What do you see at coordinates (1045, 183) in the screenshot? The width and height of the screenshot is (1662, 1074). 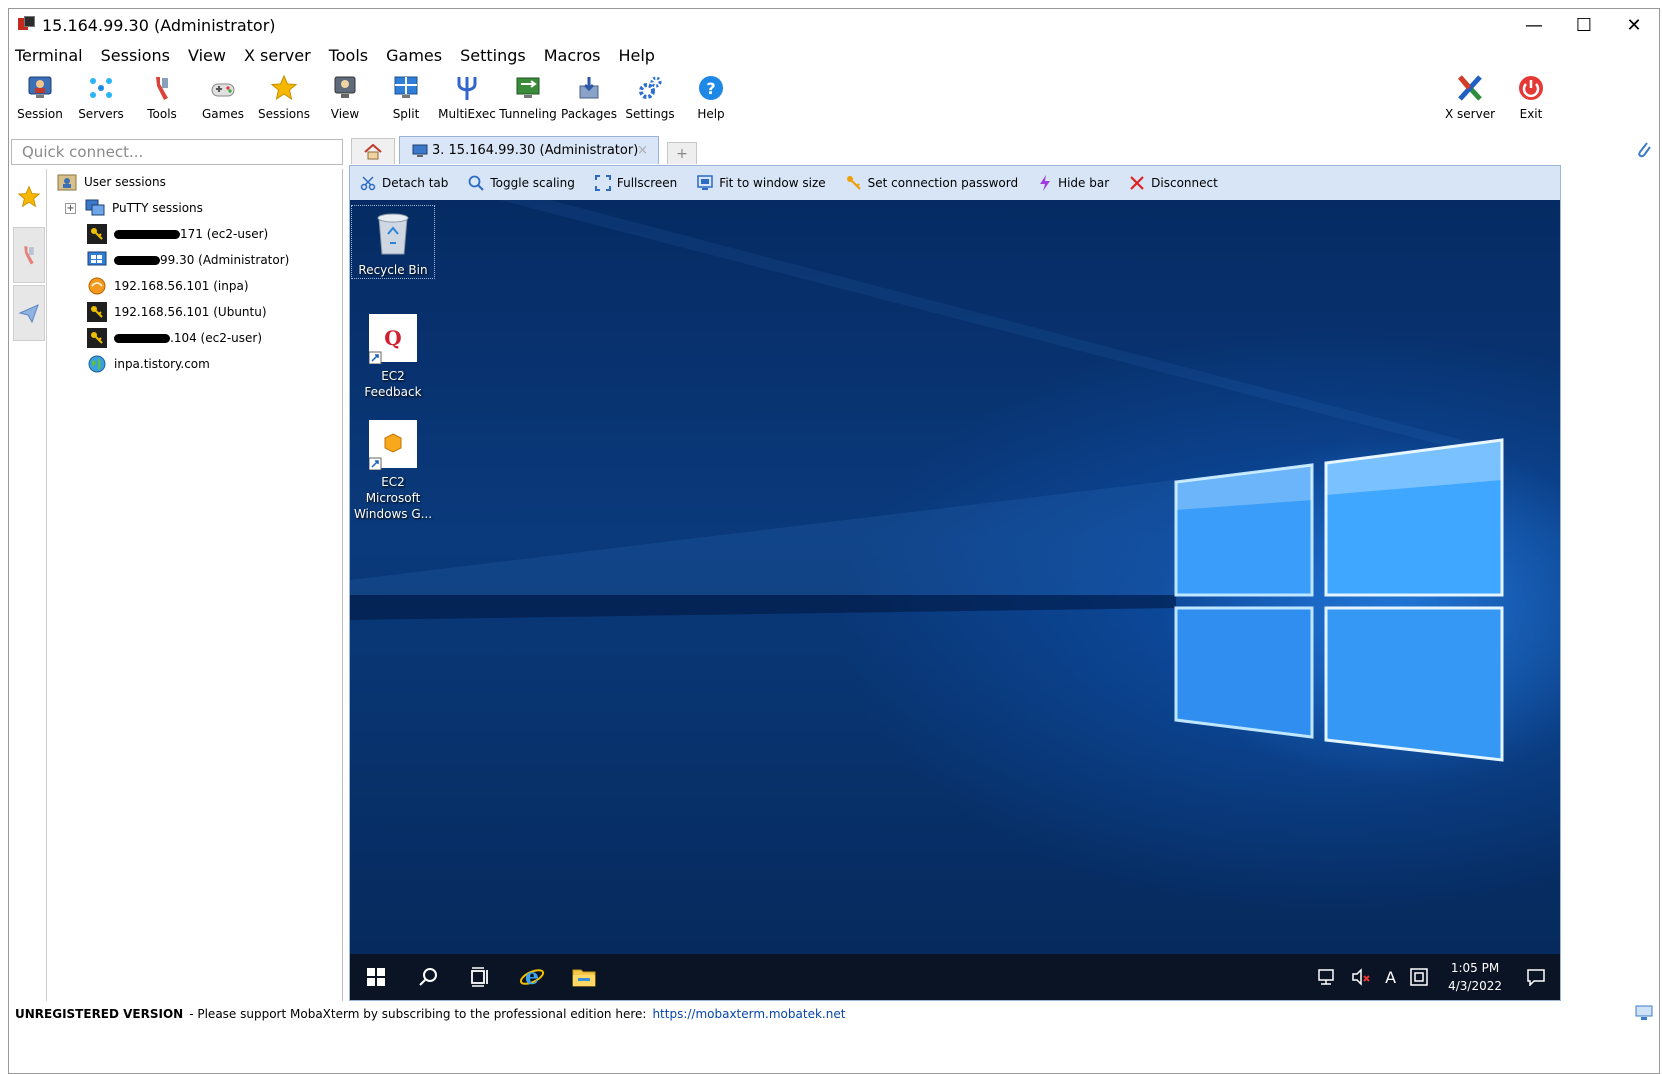 I see `lightning-icon` at bounding box center [1045, 183].